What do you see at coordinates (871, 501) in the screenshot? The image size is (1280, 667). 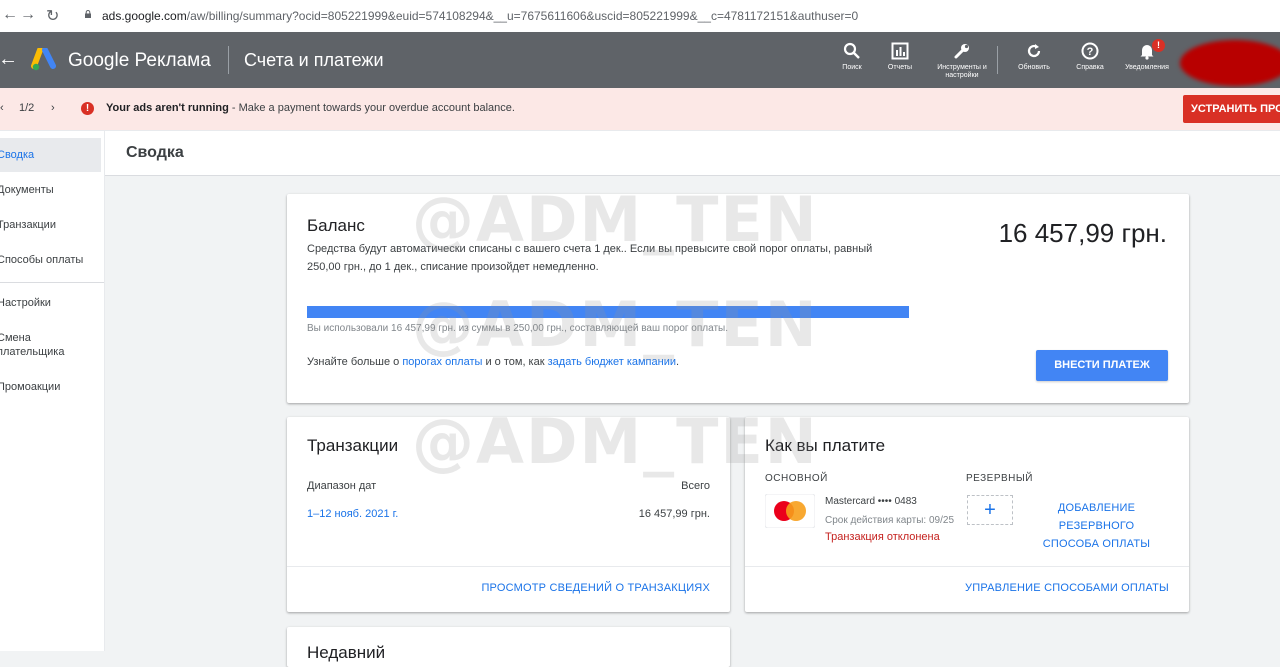 I see `card-name: Mastercard •••• 0483` at bounding box center [871, 501].